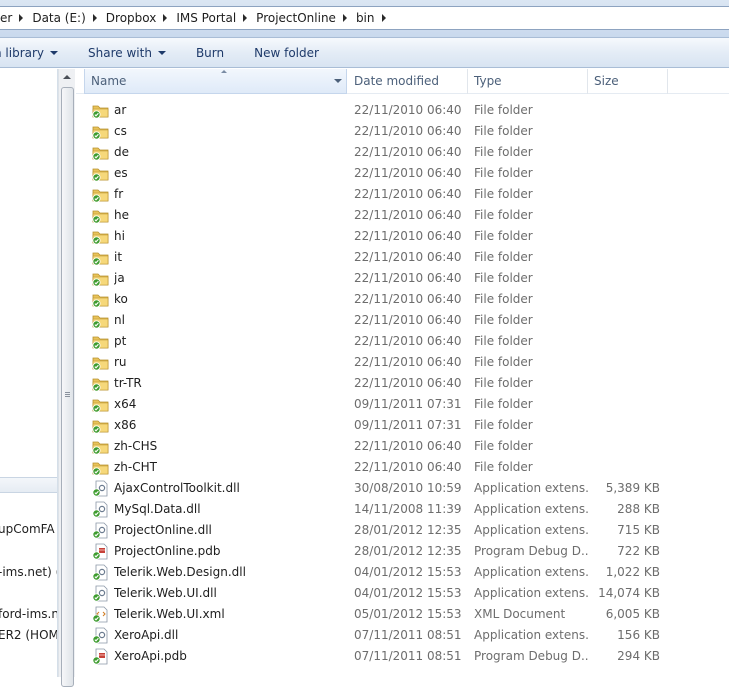  Describe the element at coordinates (402, 299) in the screenshot. I see `file-row: ko 22/11/2010 06:40 File folder` at that location.